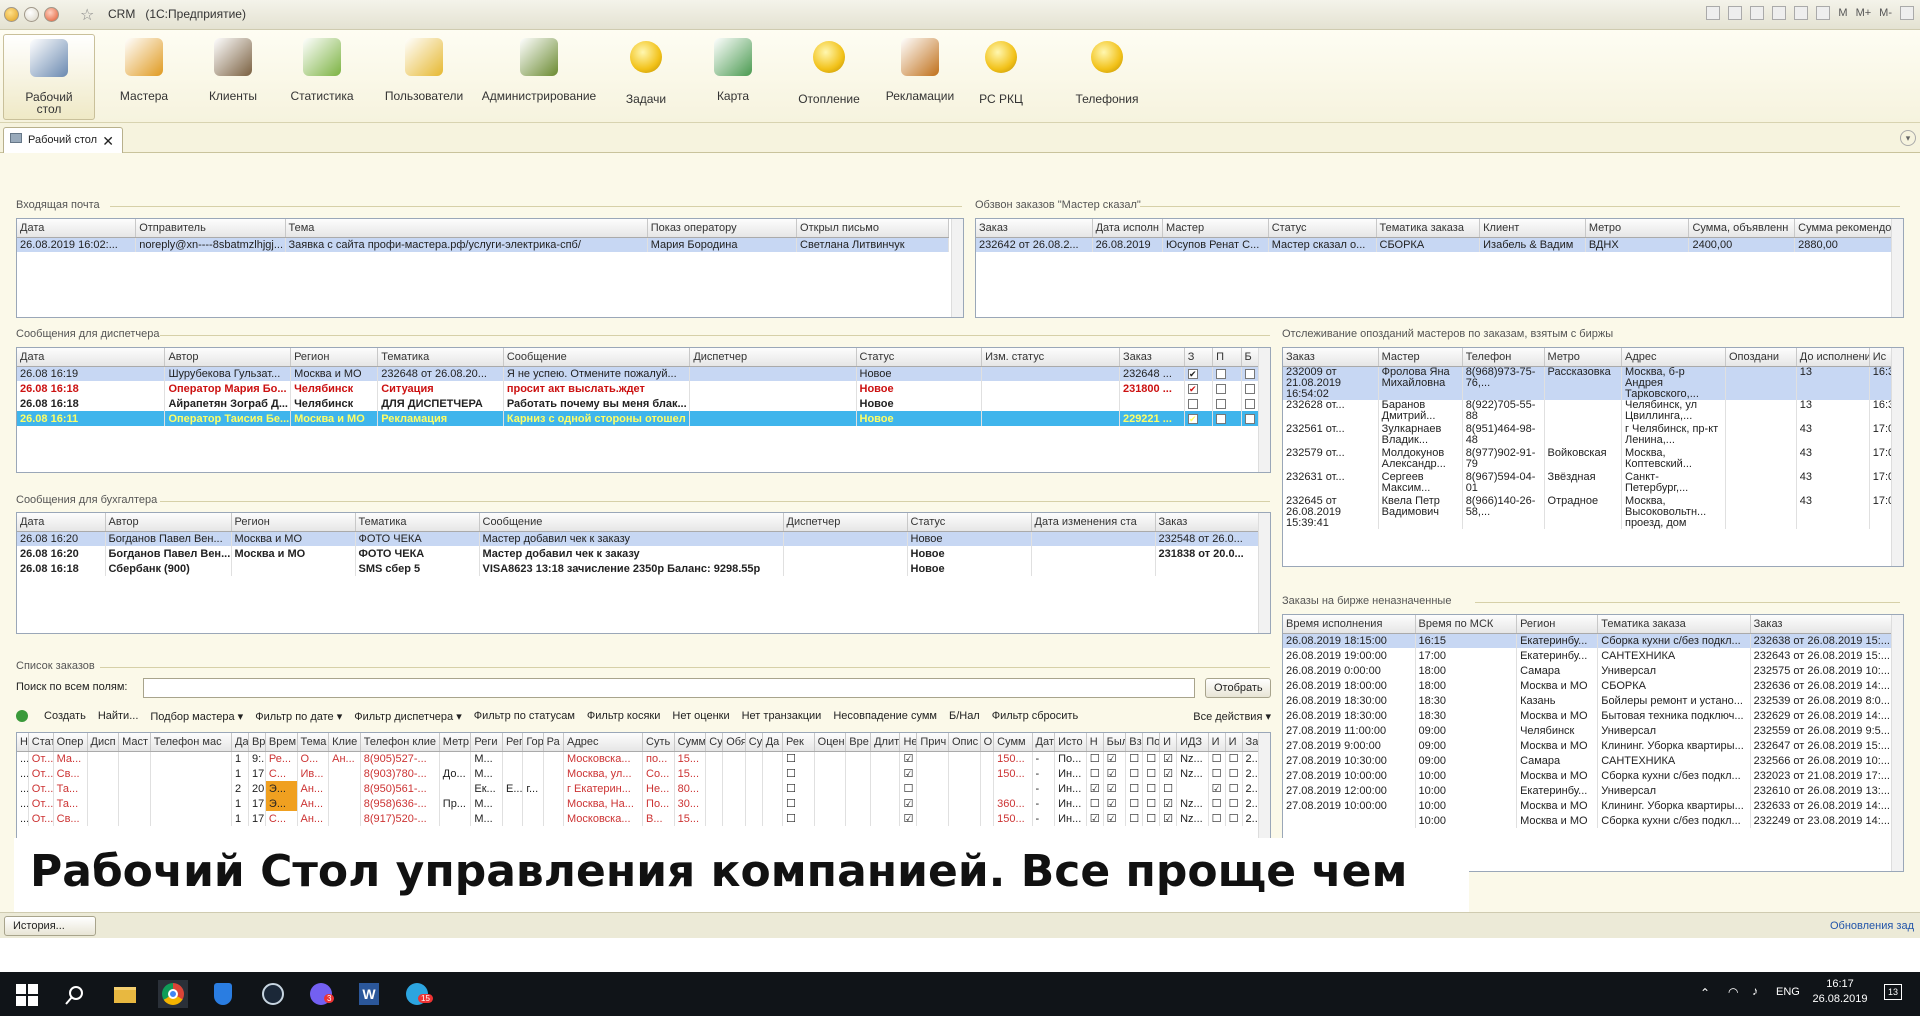 The width and height of the screenshot is (1920, 1016). I want to click on file-explorer-icon, so click(125, 994).